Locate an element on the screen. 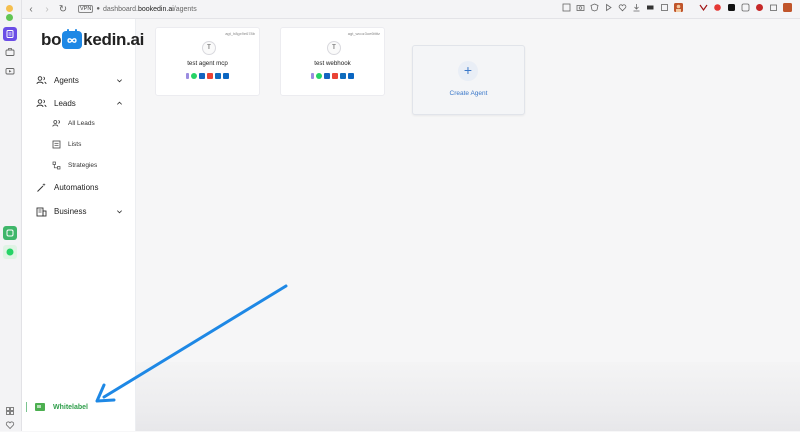 The width and height of the screenshot is (800, 432). briefcase-icon is located at coordinates (10, 52).